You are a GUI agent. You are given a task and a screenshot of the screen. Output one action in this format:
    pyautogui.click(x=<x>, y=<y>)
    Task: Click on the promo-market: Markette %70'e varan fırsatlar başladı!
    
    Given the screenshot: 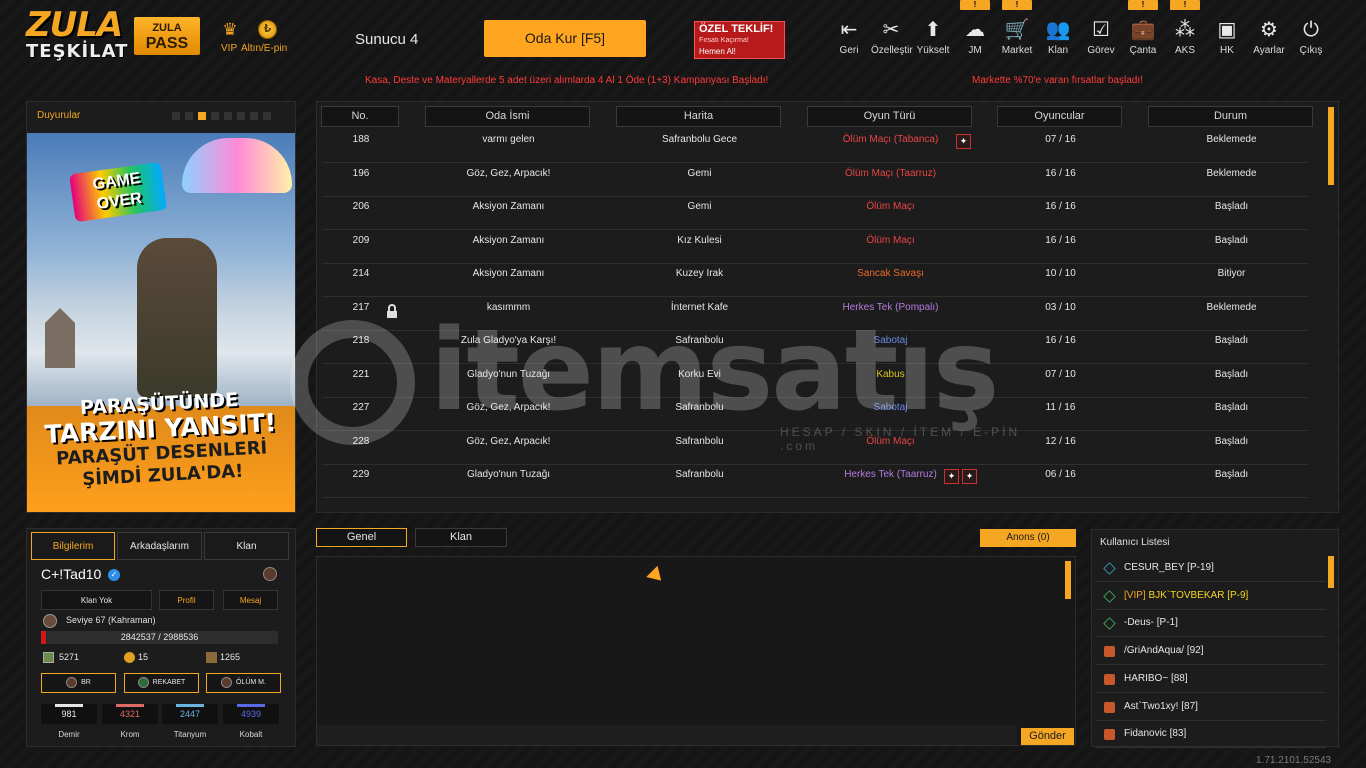 What is the action you would take?
    pyautogui.click(x=1057, y=80)
    